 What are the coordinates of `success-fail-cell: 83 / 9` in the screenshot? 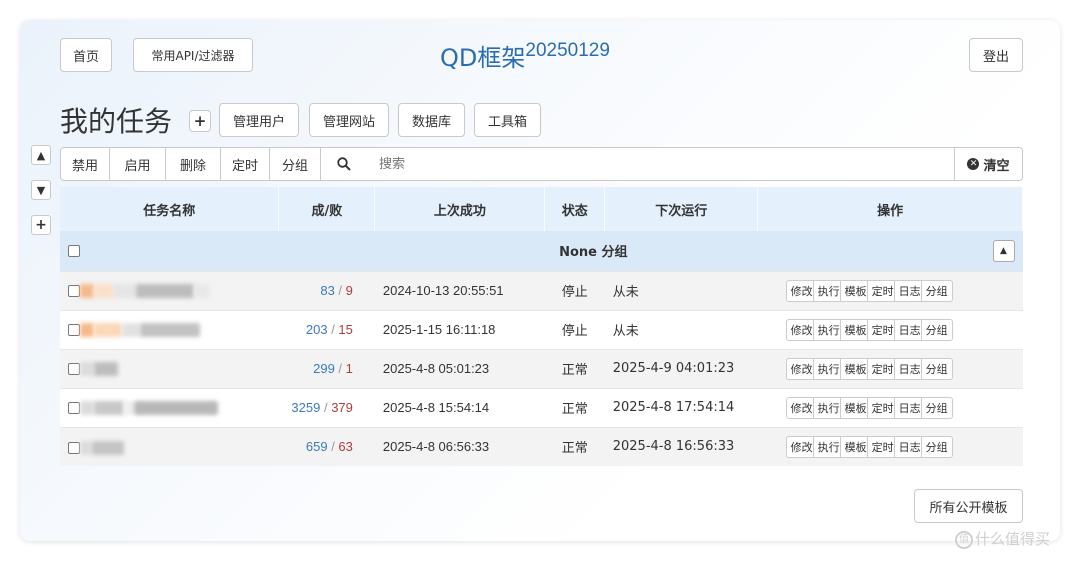 It's located at (326, 290).